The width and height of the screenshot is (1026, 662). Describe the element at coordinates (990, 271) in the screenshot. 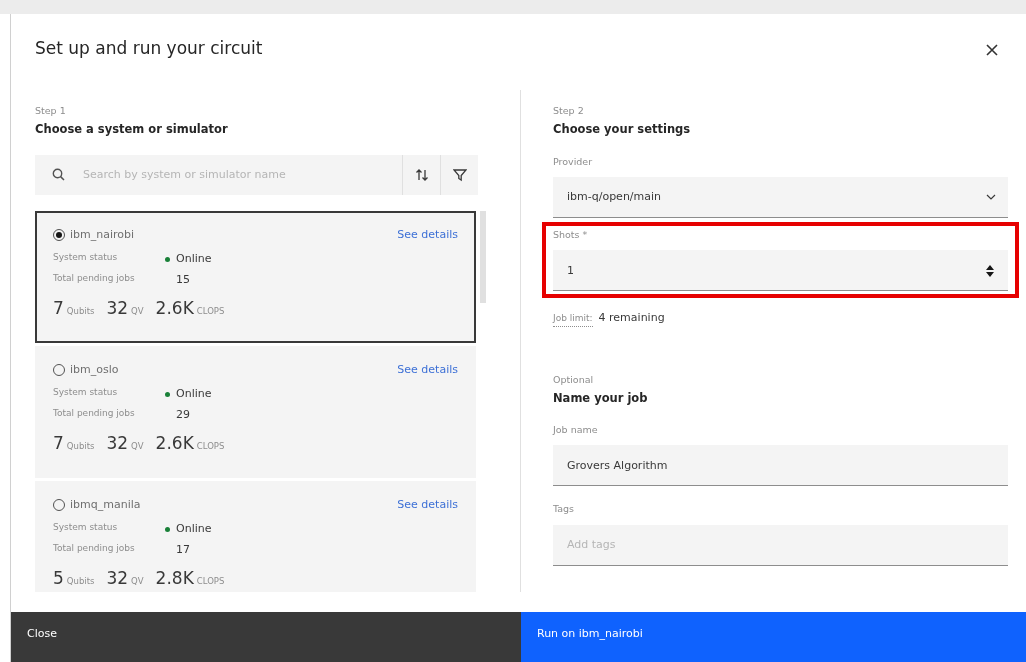

I see `stepper-icon` at that location.